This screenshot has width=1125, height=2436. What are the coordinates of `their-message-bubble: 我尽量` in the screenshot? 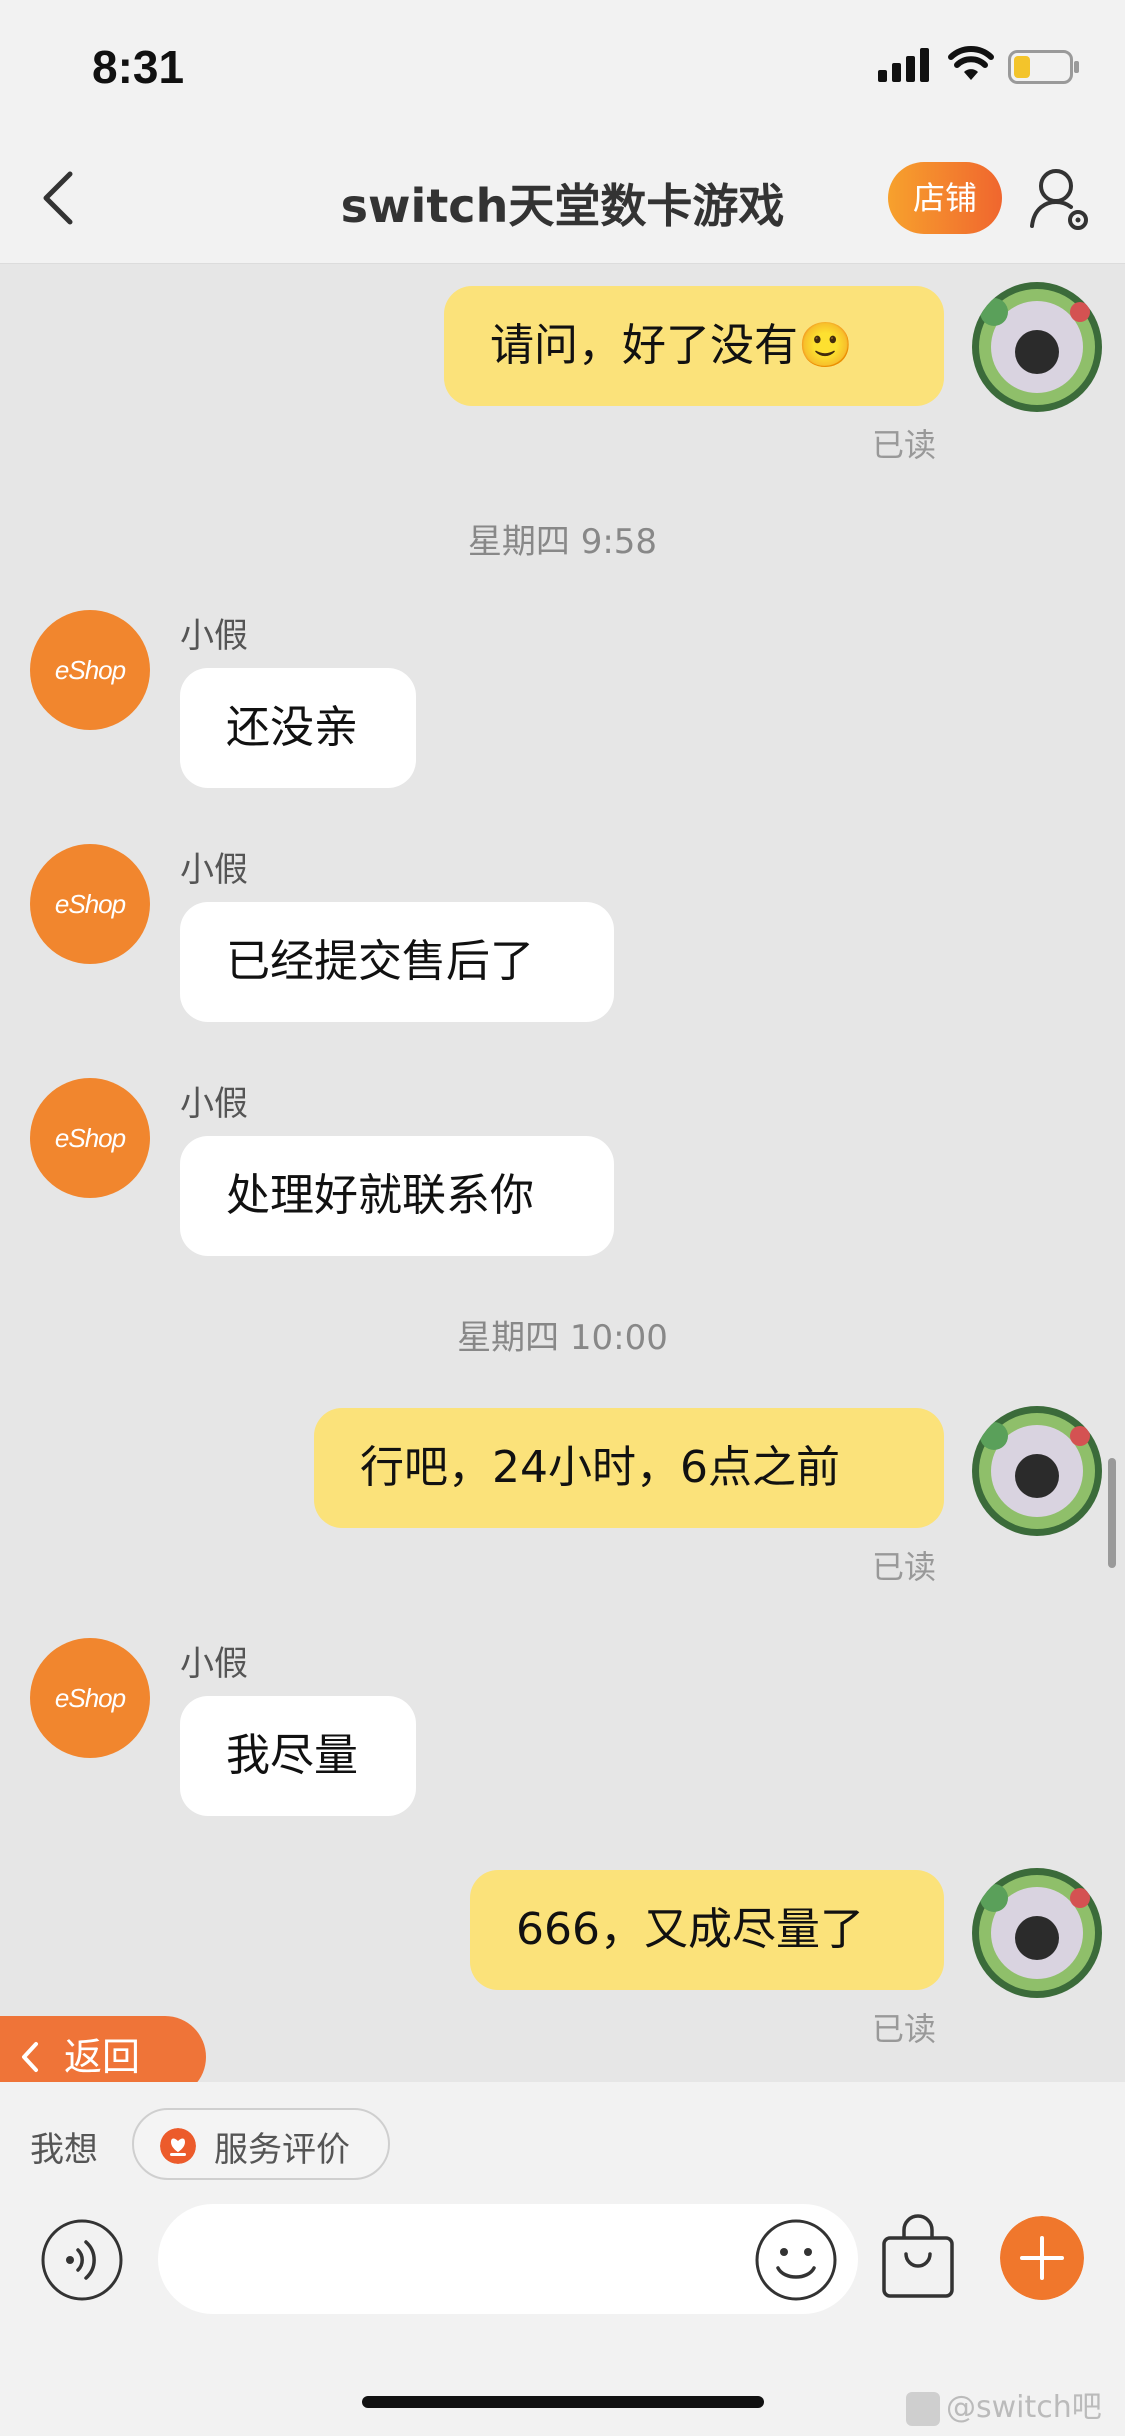 It's located at (298, 1756).